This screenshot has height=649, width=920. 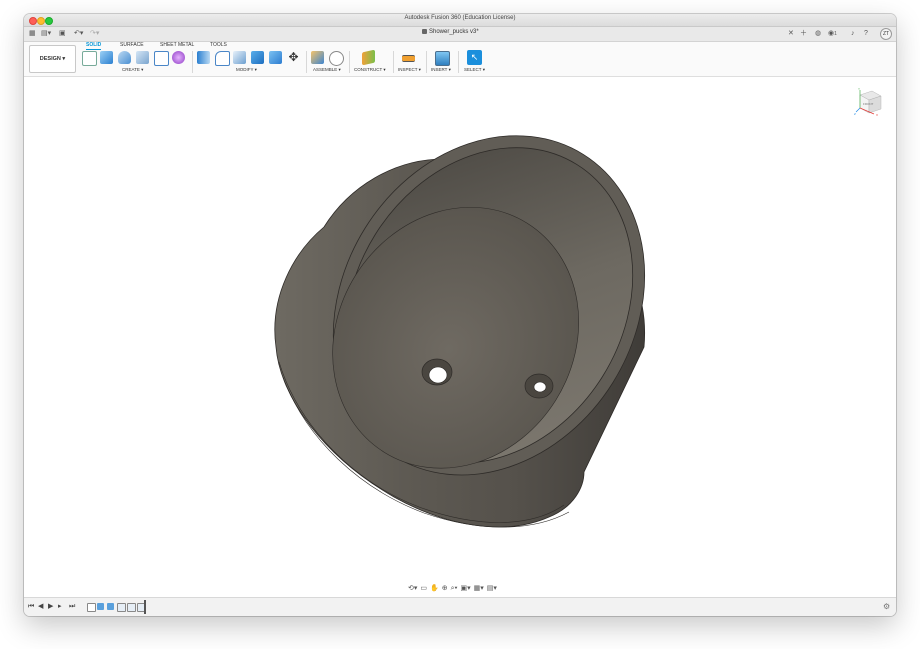 I want to click on document-icon, so click(x=424, y=31).